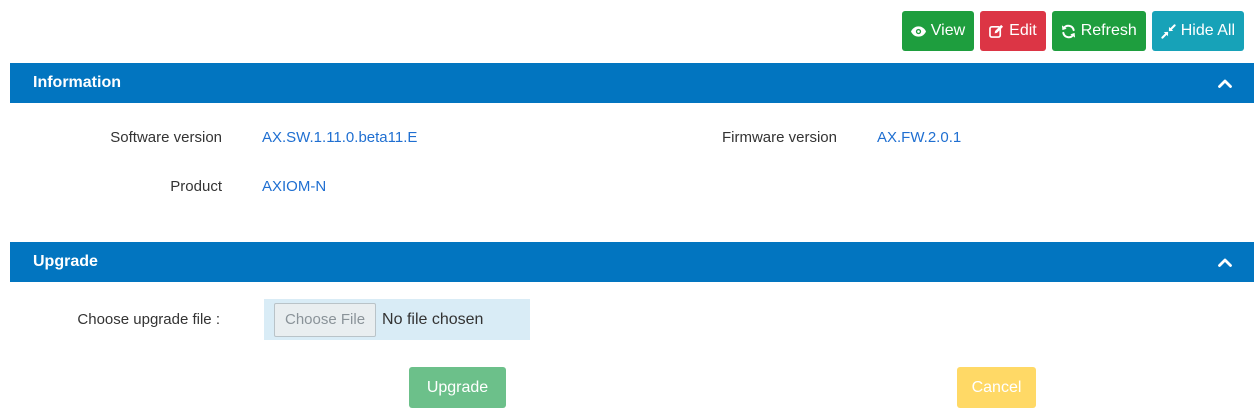 This screenshot has width=1254, height=418. What do you see at coordinates (632, 83) in the screenshot?
I see `information-panel-header: Information` at bounding box center [632, 83].